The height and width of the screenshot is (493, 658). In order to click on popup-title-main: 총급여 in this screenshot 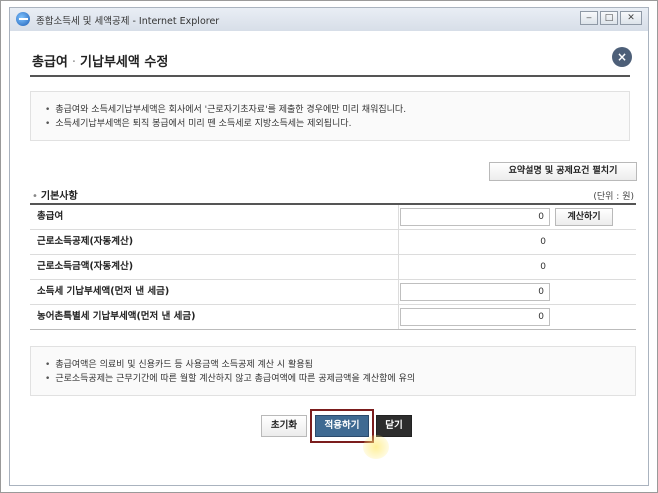, I will do `click(50, 62)`.